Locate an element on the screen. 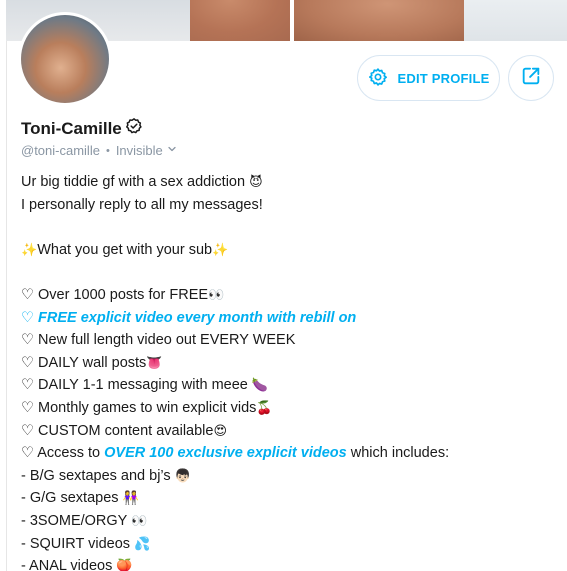 This screenshot has height=571, width=567. bio-line: I personally reply to all my messages! is located at coordinates (291, 205).